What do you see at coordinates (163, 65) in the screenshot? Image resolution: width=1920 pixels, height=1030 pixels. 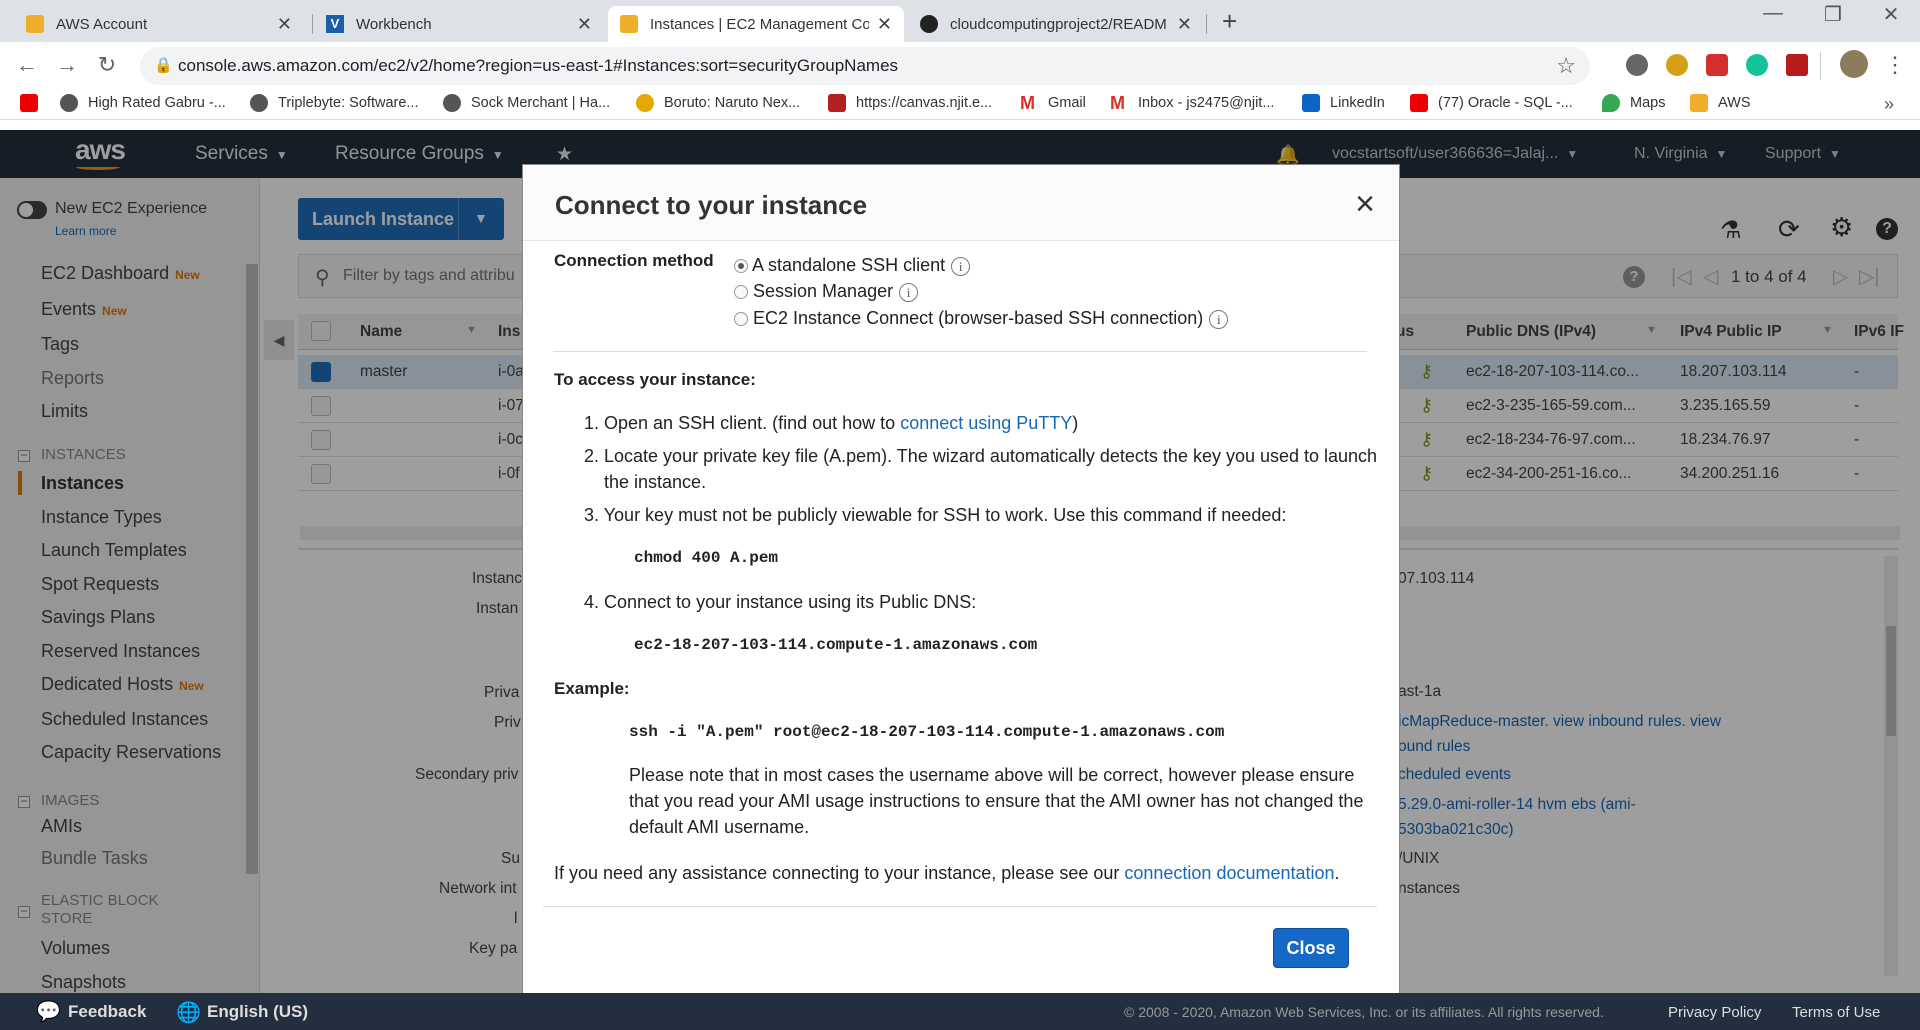 I see `lock-icon: 🔒` at bounding box center [163, 65].